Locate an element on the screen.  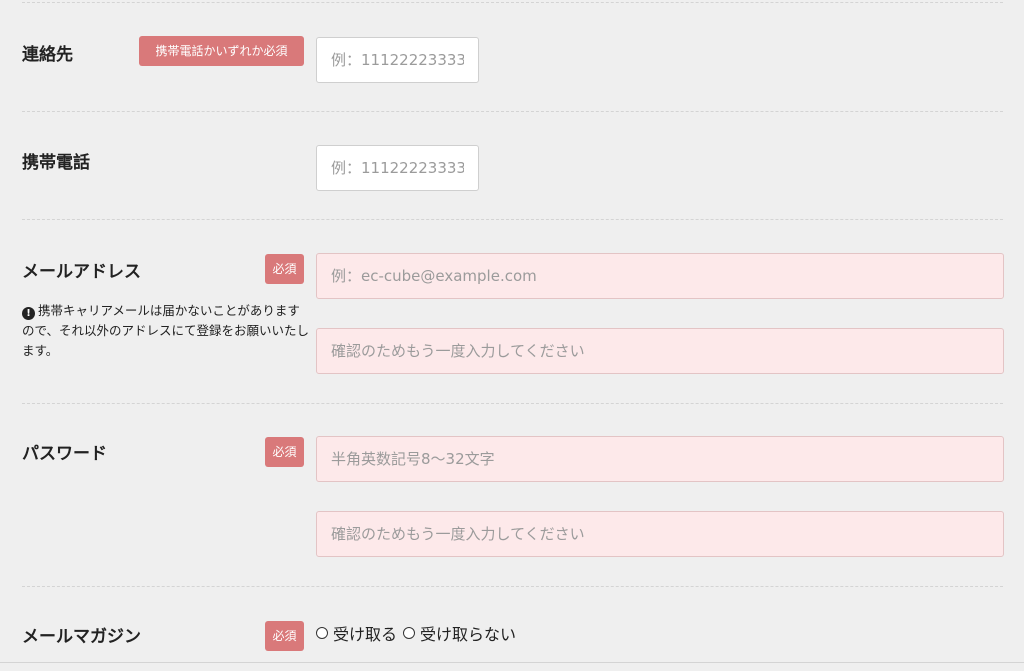
password-required-badge: 必須 is located at coordinates (284, 452).